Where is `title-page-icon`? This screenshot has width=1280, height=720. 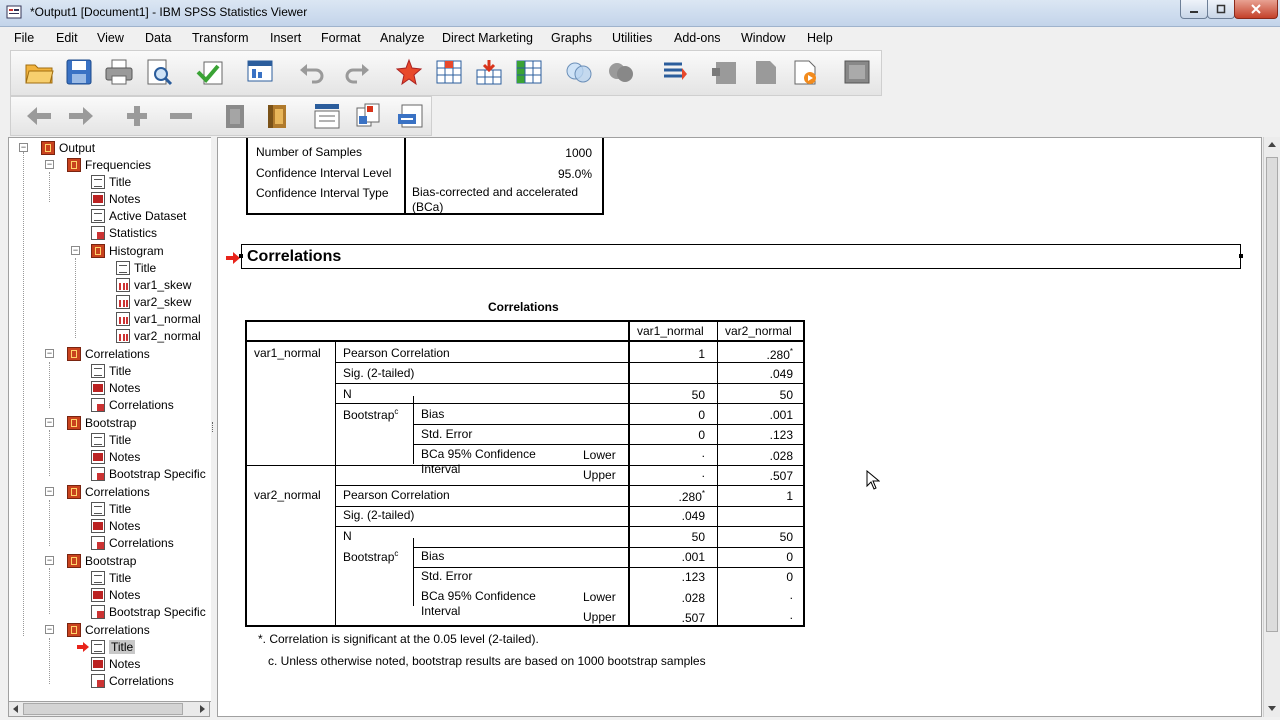 title-page-icon is located at coordinates (98, 370).